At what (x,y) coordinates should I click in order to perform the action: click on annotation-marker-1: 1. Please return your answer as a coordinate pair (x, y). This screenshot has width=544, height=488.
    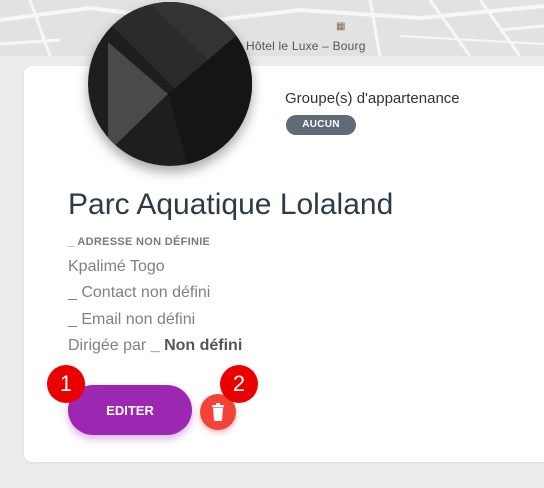
    Looking at the image, I should click on (66, 384).